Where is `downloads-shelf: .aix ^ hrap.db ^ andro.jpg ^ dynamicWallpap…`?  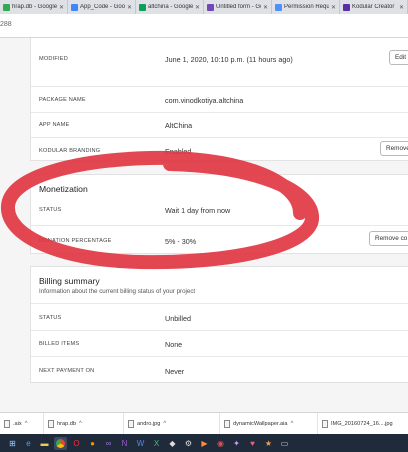
downloads-shelf: .aix ^ hrap.db ^ andro.jpg ^ dynamicWallpap… is located at coordinates (204, 423).